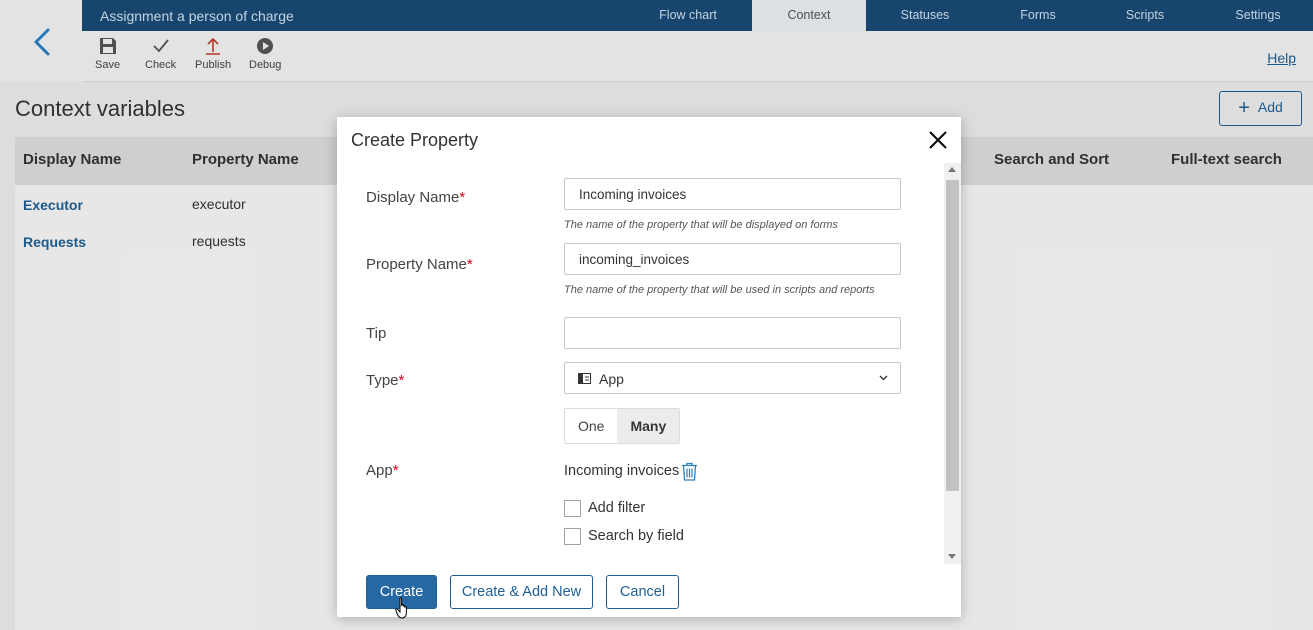 The height and width of the screenshot is (630, 1313). I want to click on app-value: Incoming invoices, so click(622, 471).